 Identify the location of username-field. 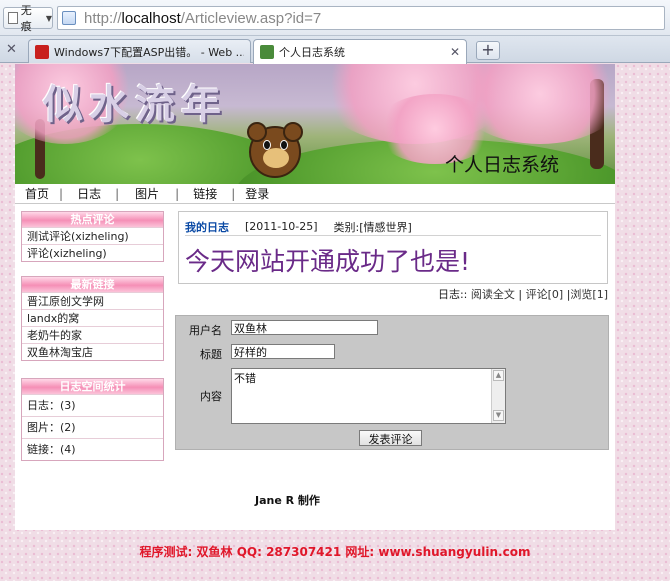
(304, 327).